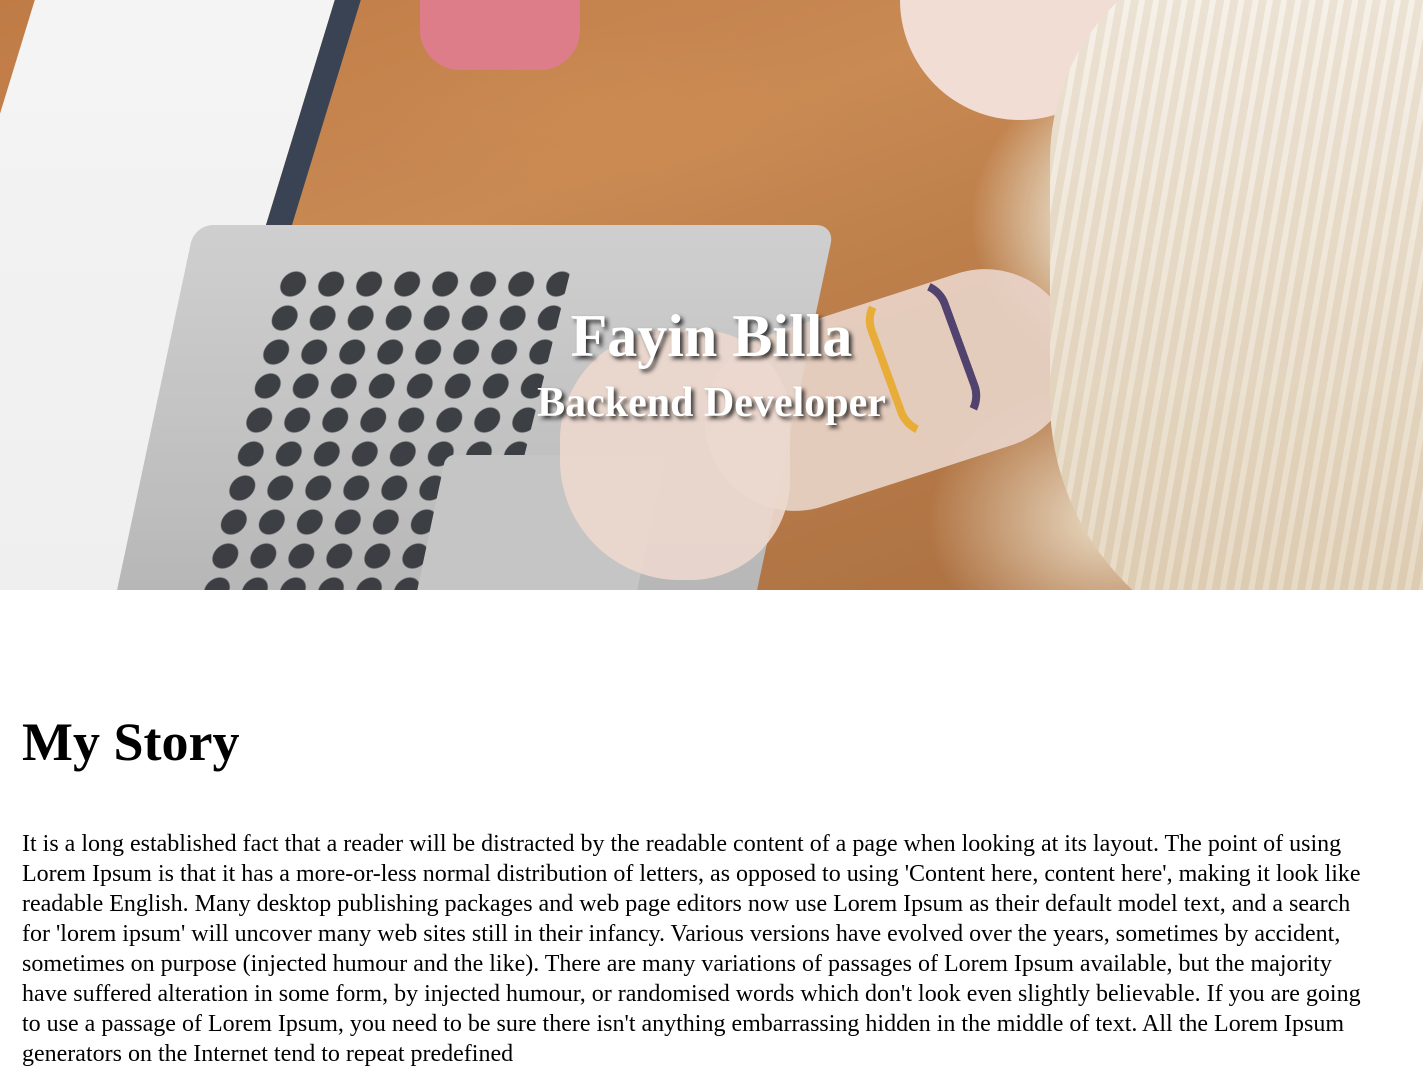  What do you see at coordinates (711, 403) in the screenshot?
I see `hero-role: Backend Developer` at bounding box center [711, 403].